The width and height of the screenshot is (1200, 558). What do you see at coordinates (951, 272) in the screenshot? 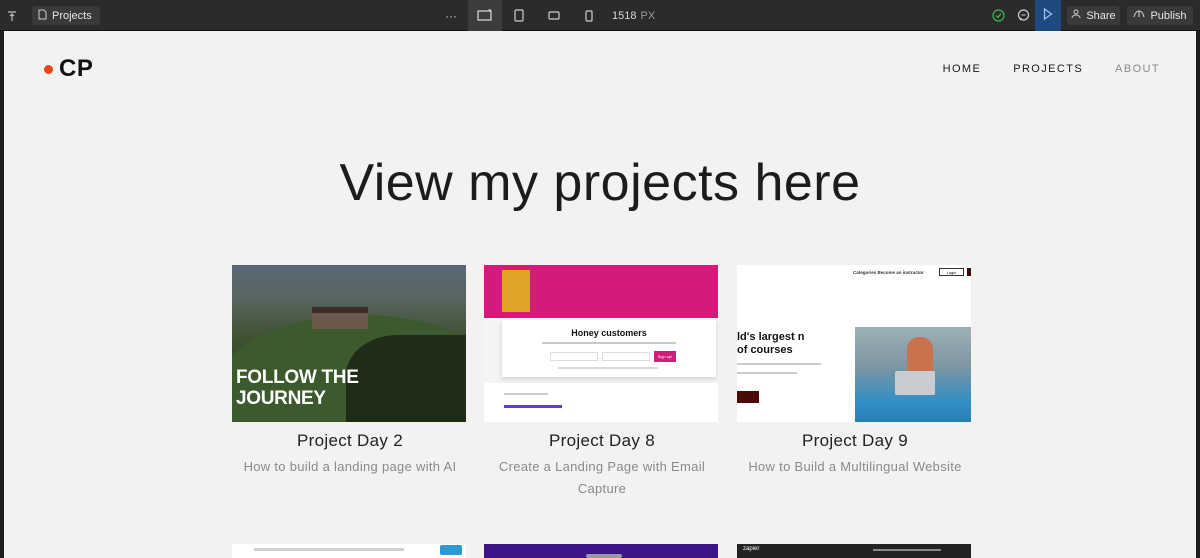
I see `thumb-login-button: Login` at bounding box center [951, 272].